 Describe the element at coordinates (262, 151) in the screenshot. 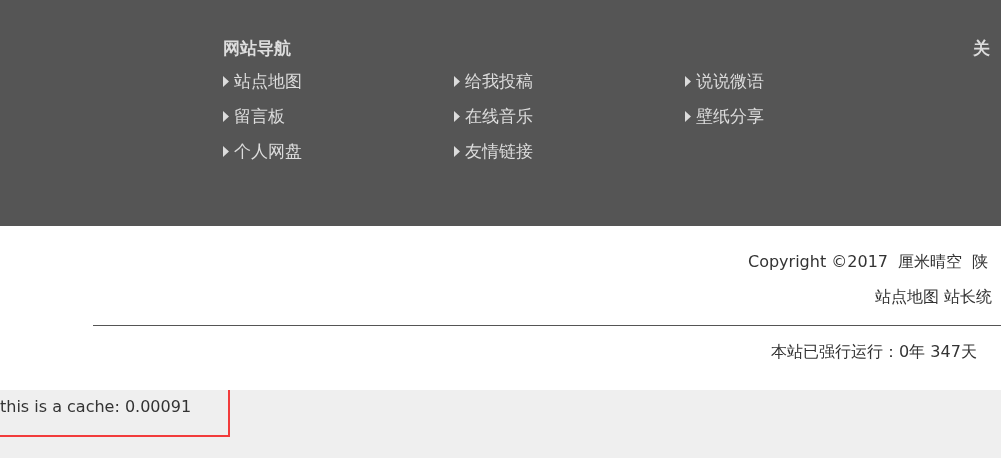

I see `nav-link: 个人网盘` at that location.